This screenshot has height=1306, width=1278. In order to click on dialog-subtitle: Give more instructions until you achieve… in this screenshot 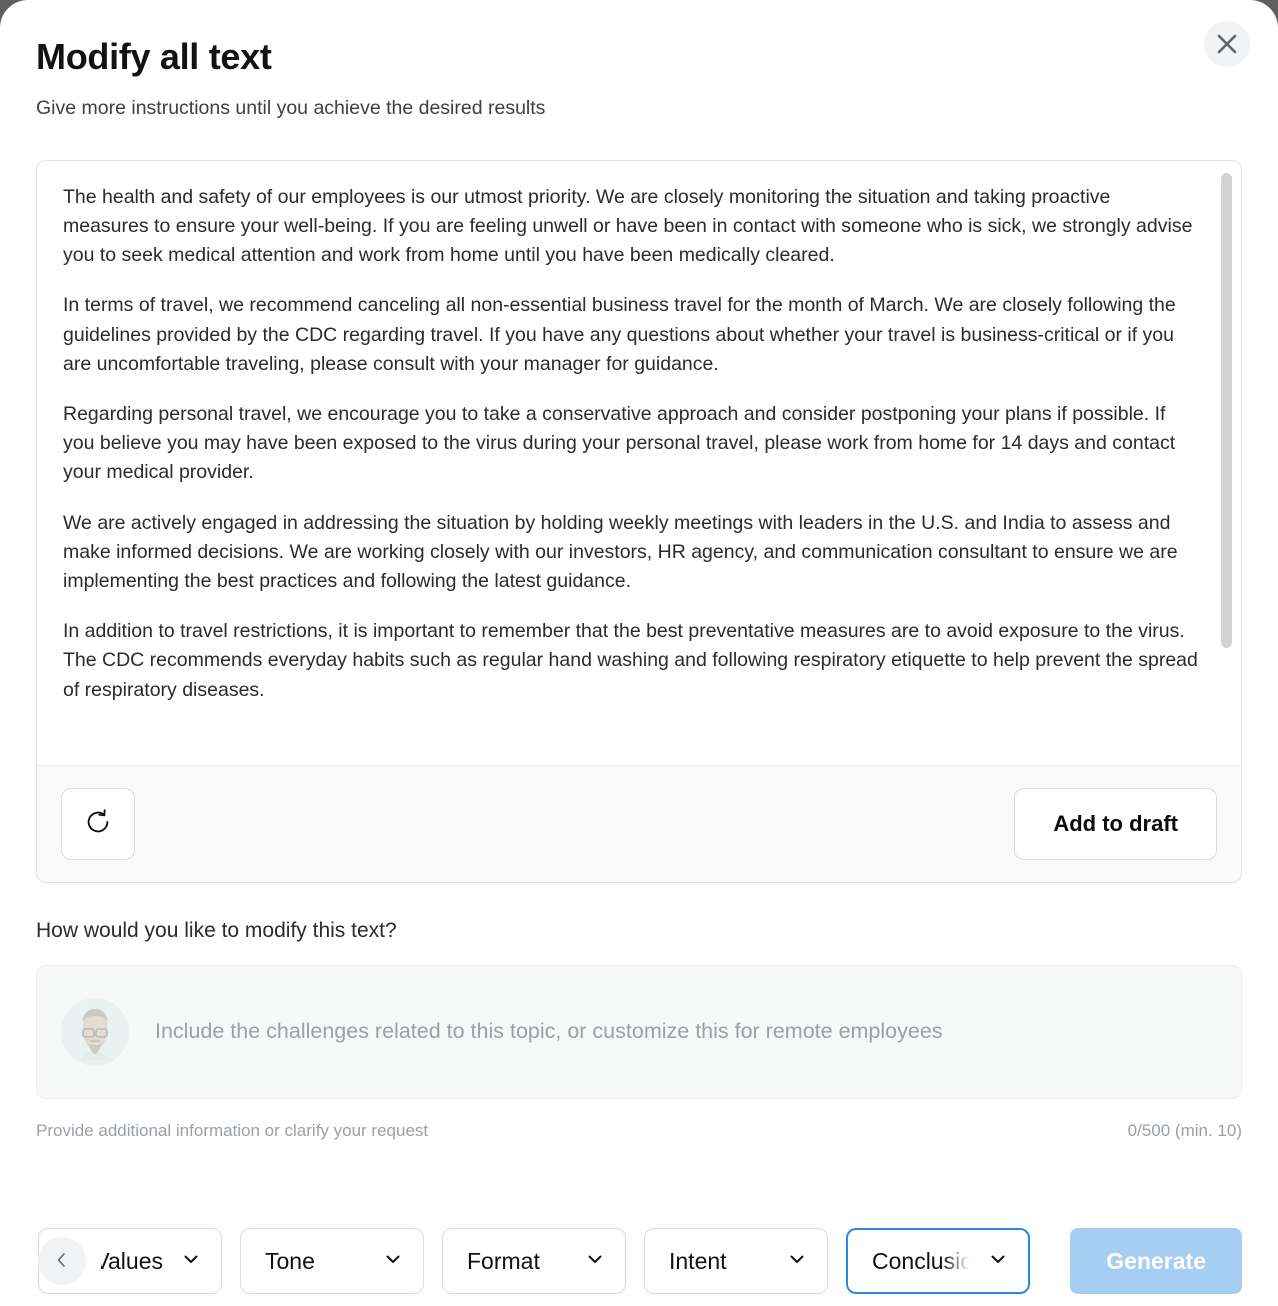, I will do `click(291, 108)`.